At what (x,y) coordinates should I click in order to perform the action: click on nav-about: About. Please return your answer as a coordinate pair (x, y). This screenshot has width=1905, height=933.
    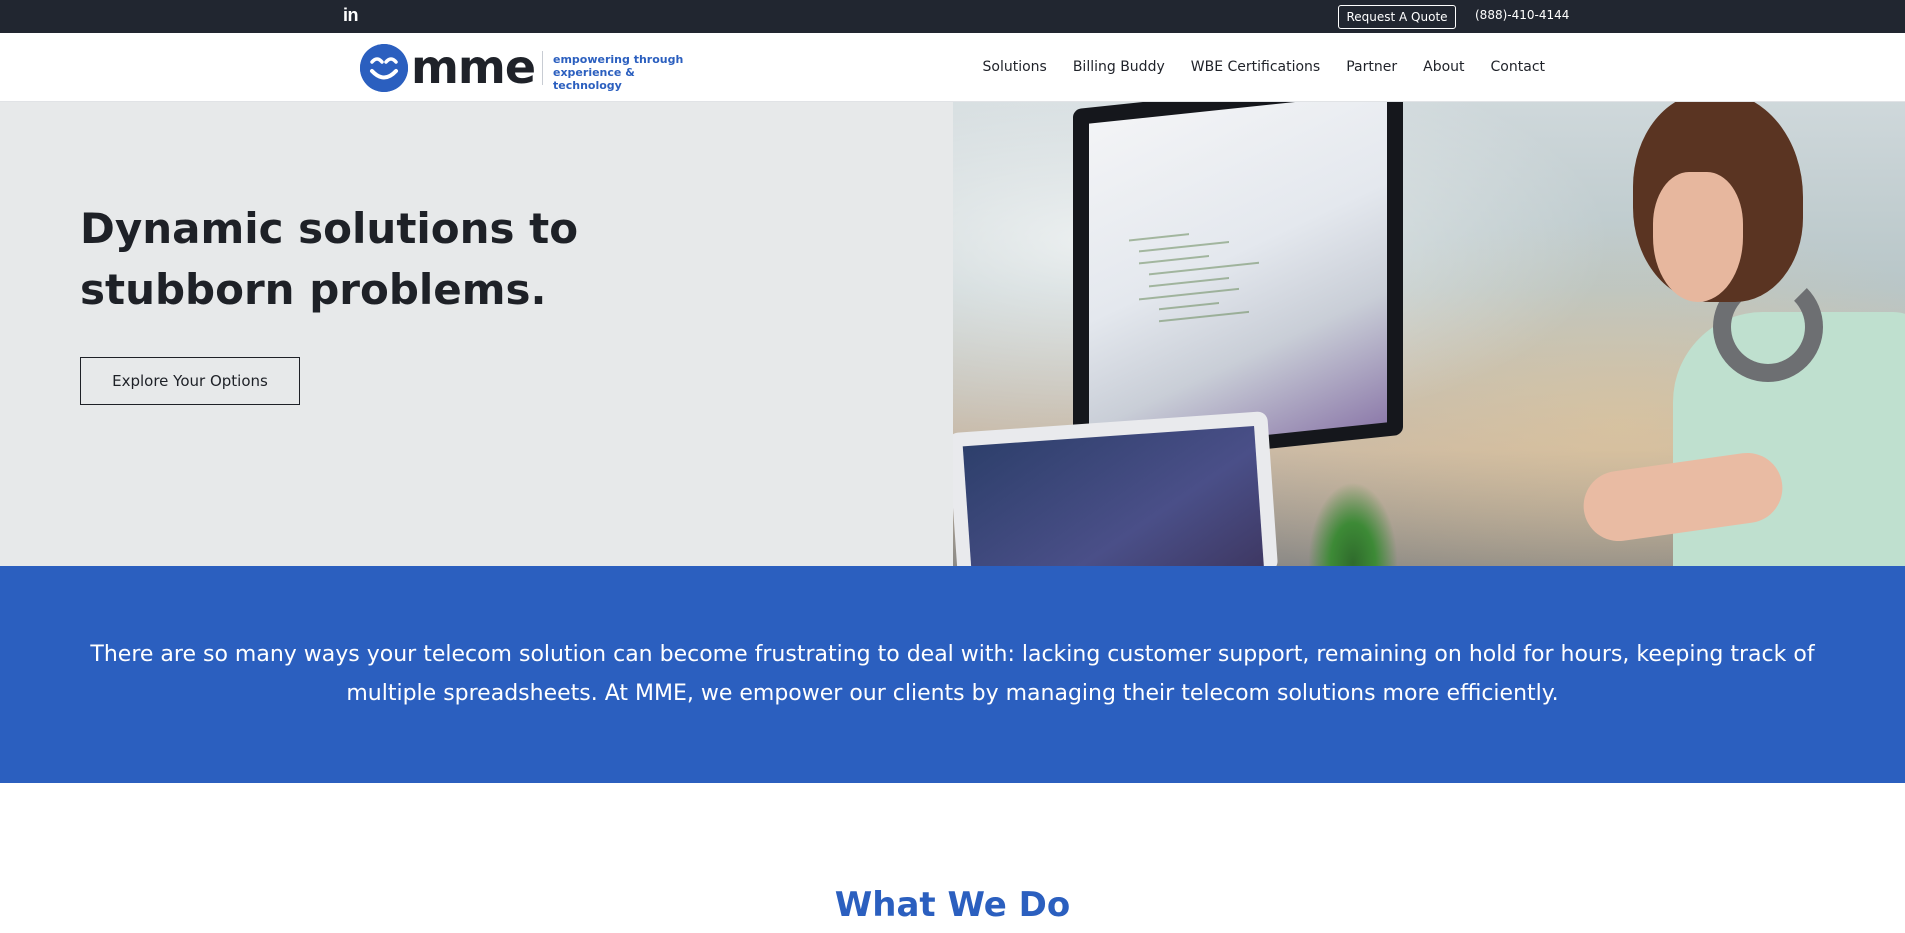
    Looking at the image, I should click on (1443, 67).